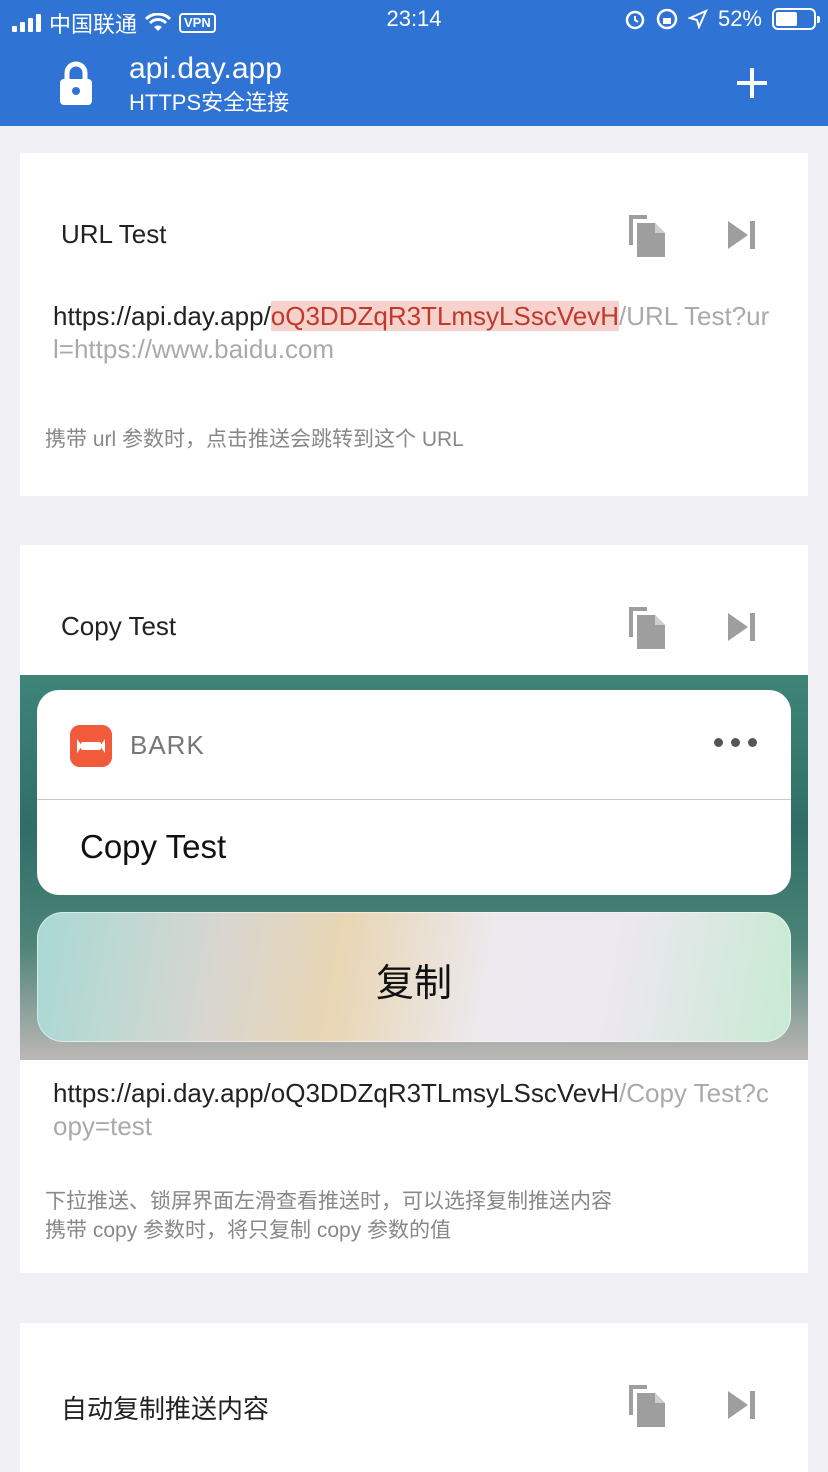 This screenshot has width=828, height=1472. What do you see at coordinates (162, 316) in the screenshot?
I see `url-prefix: https://api.day.app/` at bounding box center [162, 316].